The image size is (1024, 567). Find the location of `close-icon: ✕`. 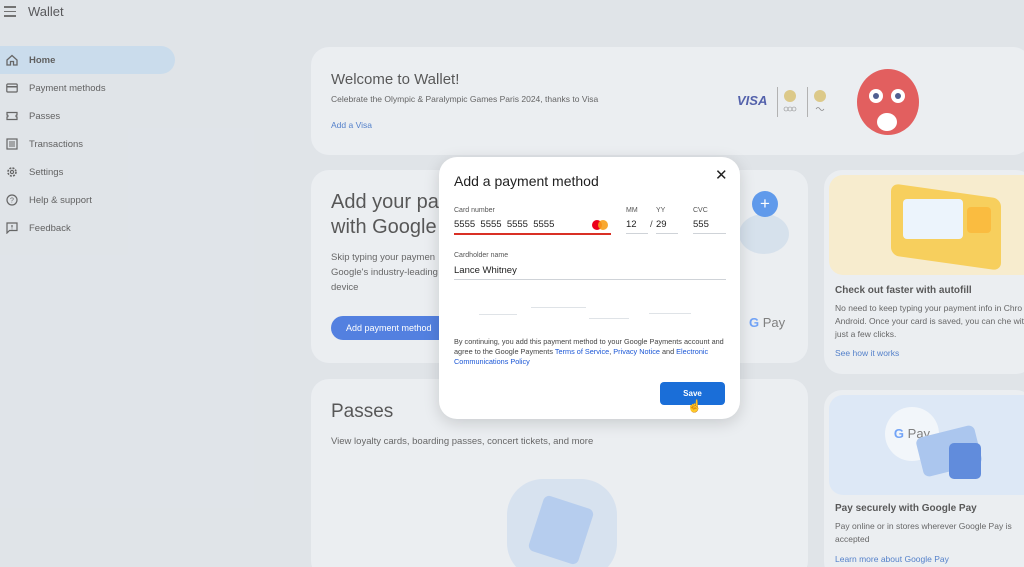

close-icon: ✕ is located at coordinates (721, 175).